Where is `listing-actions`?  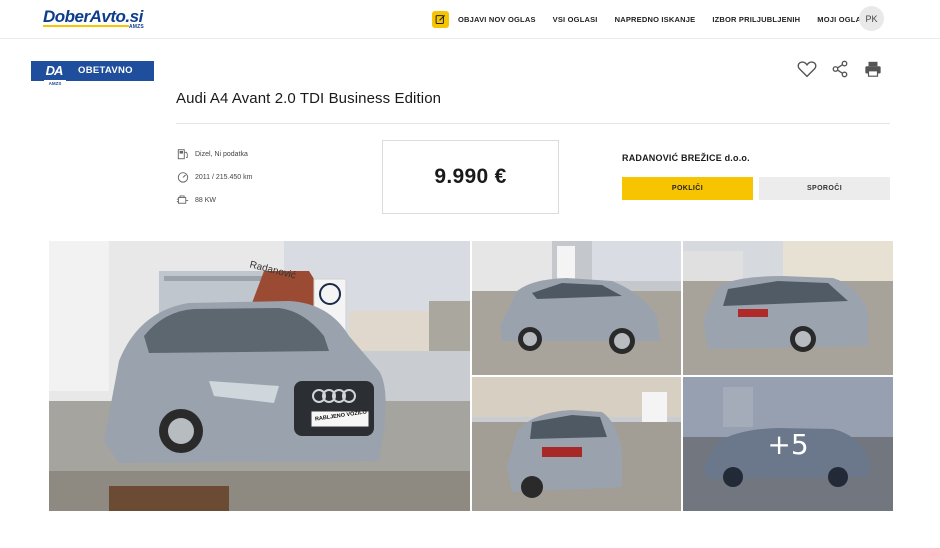
listing-actions is located at coordinates (846, 69).